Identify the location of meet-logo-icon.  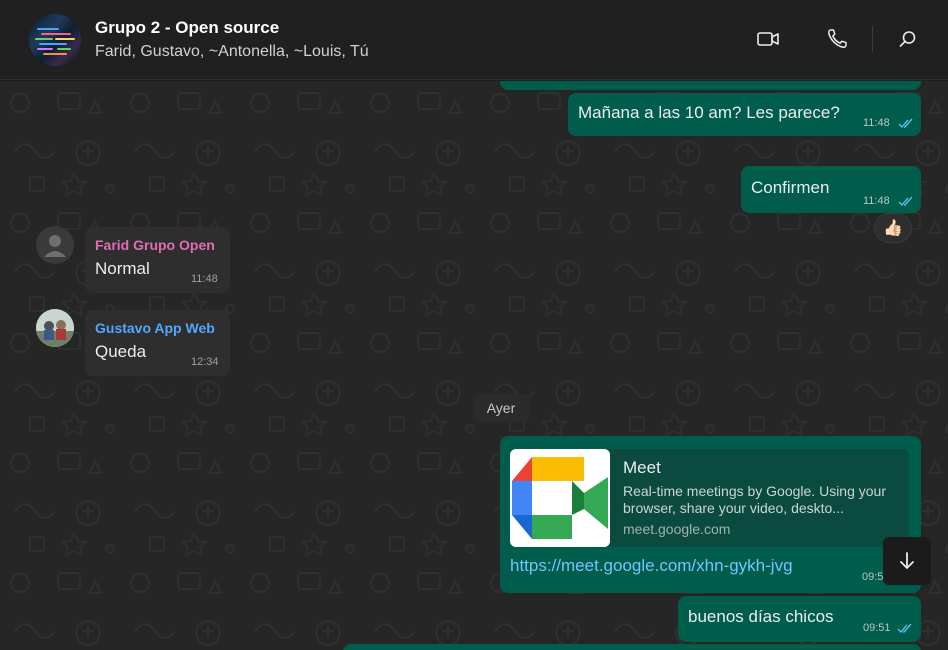
(560, 498).